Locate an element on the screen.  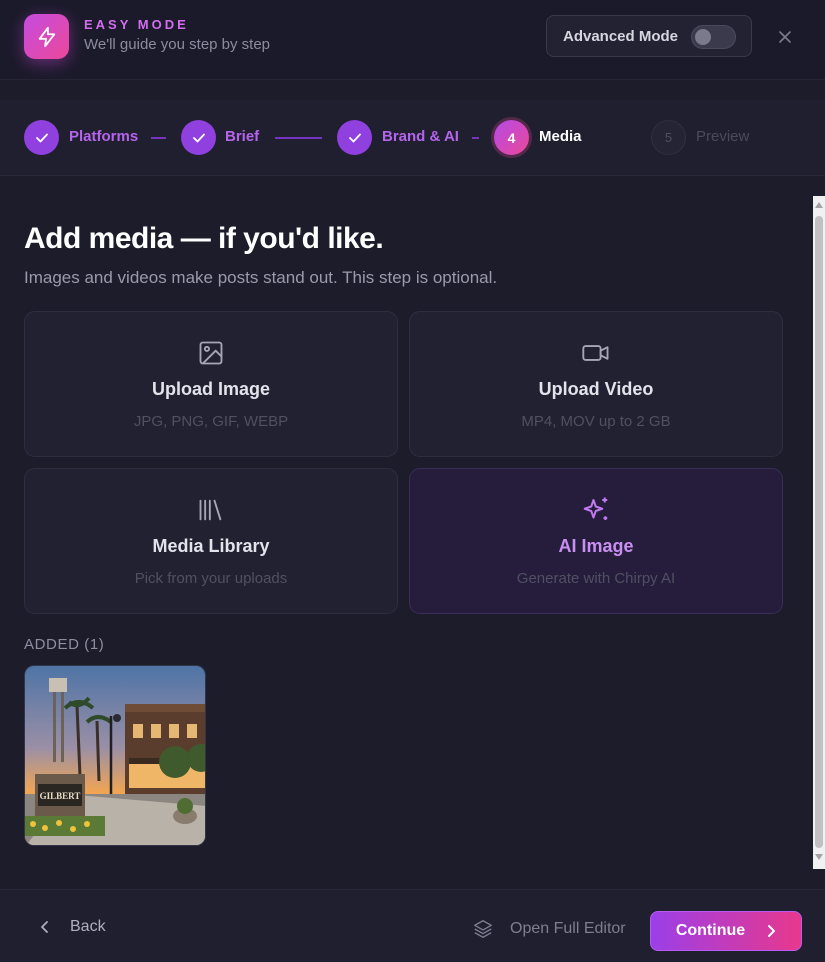
upload-image-desc: JPG, PNG, GIF, WEBP is located at coordinates (211, 421).